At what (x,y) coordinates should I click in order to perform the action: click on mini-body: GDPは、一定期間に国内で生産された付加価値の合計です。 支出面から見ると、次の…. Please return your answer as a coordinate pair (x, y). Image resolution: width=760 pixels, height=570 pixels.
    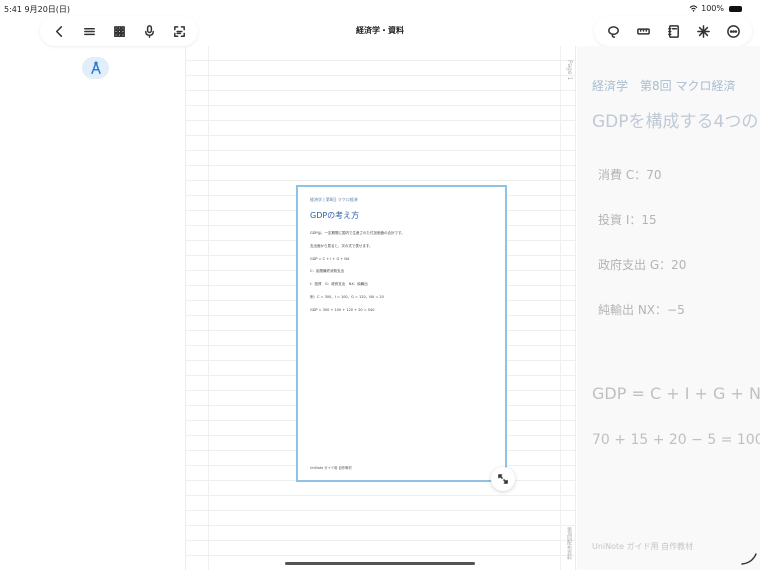
    Looking at the image, I should click on (402, 276).